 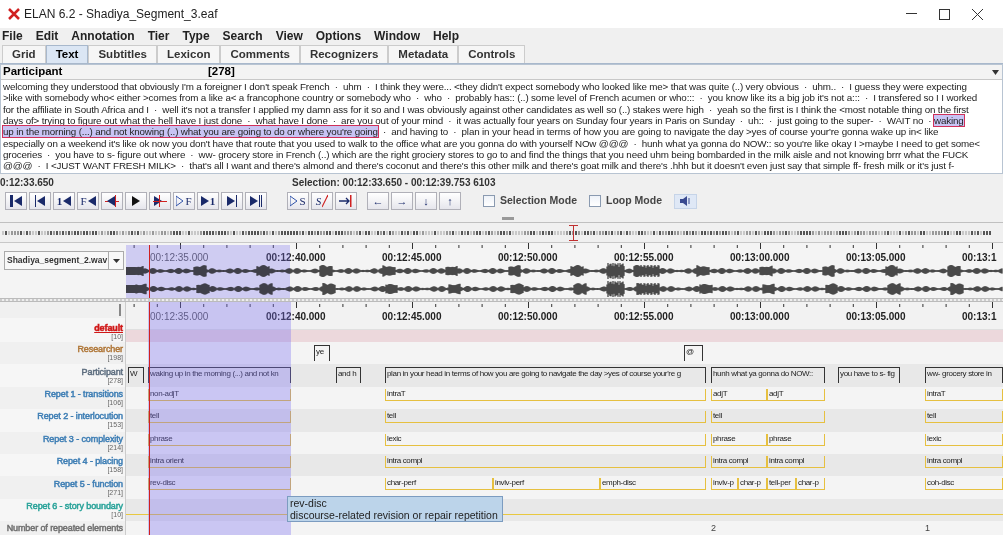 What do you see at coordinates (402, 201) in the screenshot?
I see `navigation-button: →` at bounding box center [402, 201].